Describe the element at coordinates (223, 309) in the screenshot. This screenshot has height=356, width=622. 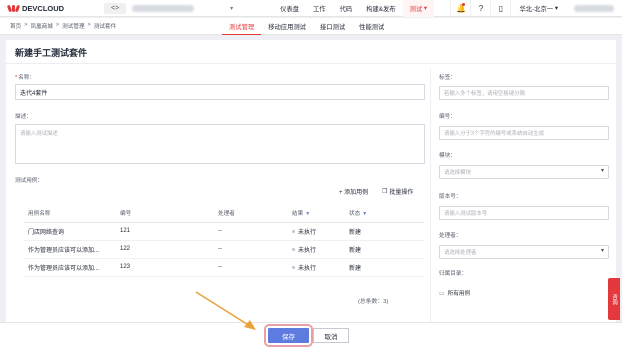
I see `arrow-line` at that location.